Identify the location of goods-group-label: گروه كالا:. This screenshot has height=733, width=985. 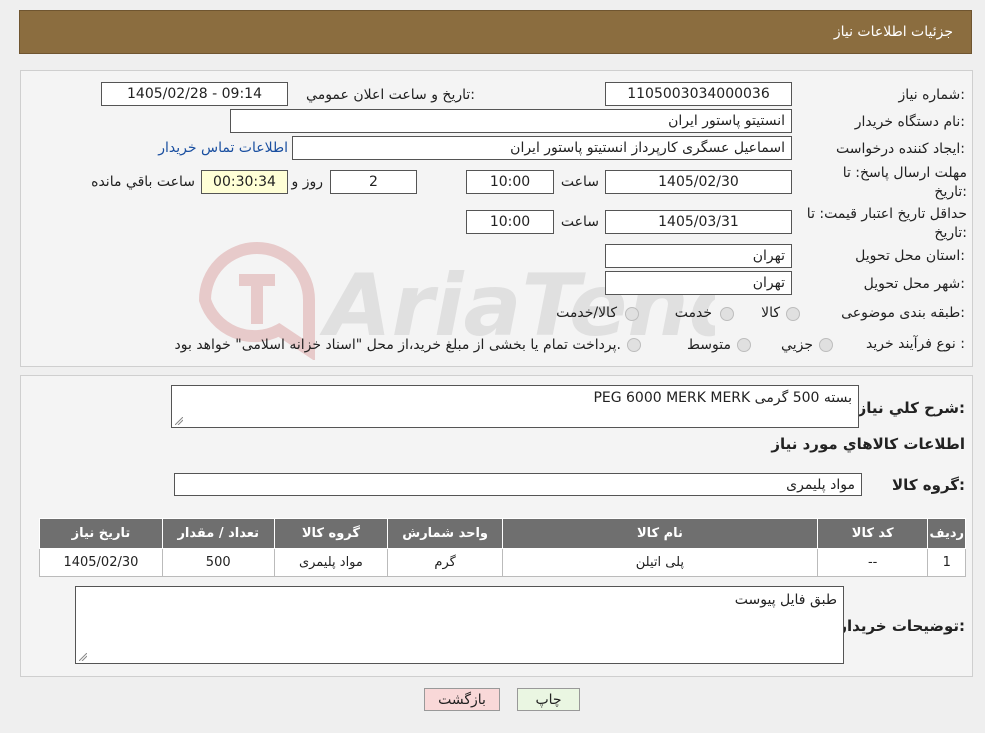
(928, 485).